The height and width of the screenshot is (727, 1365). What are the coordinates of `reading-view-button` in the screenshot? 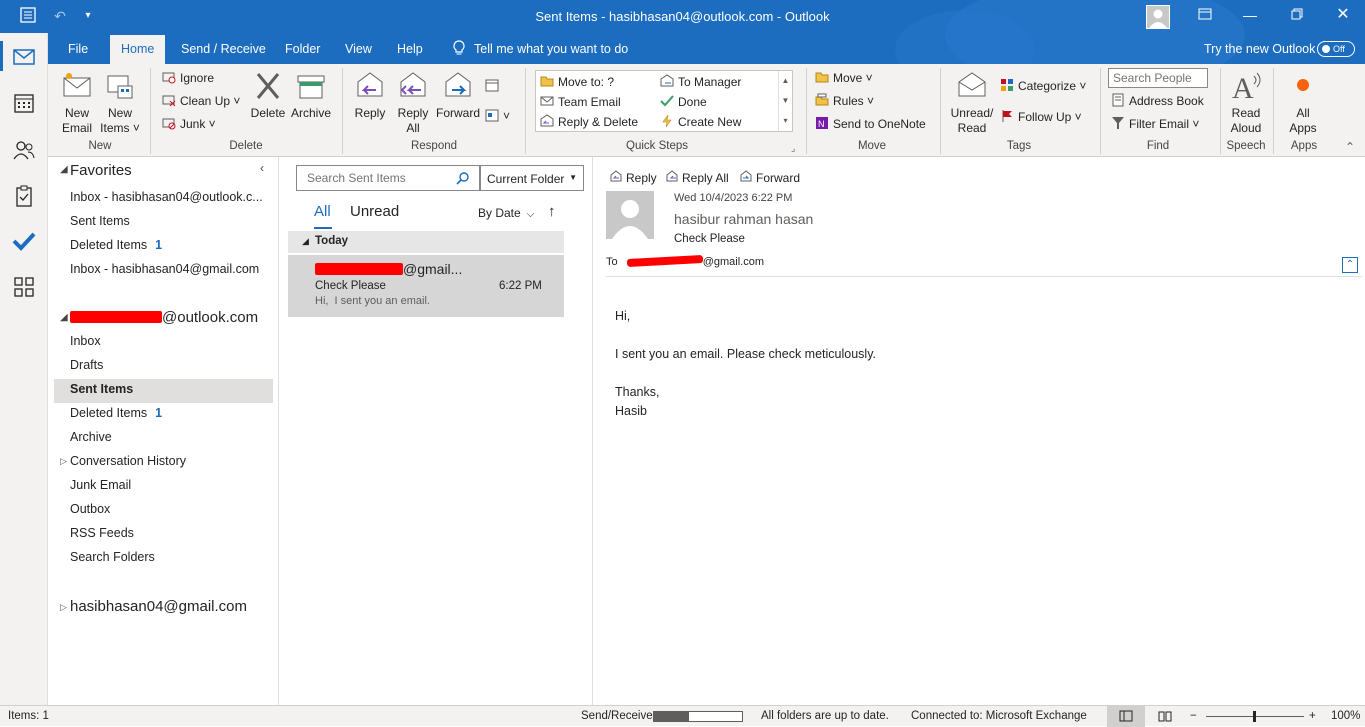 It's located at (1165, 717).